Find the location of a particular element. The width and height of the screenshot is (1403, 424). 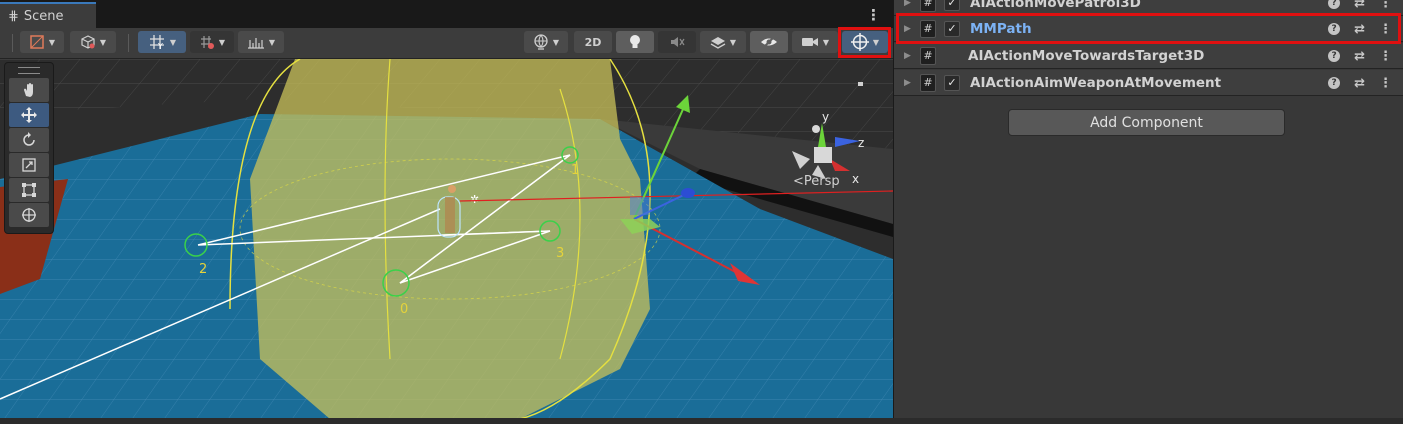

grid-snap-button: Y ▼ is located at coordinates (162, 42).